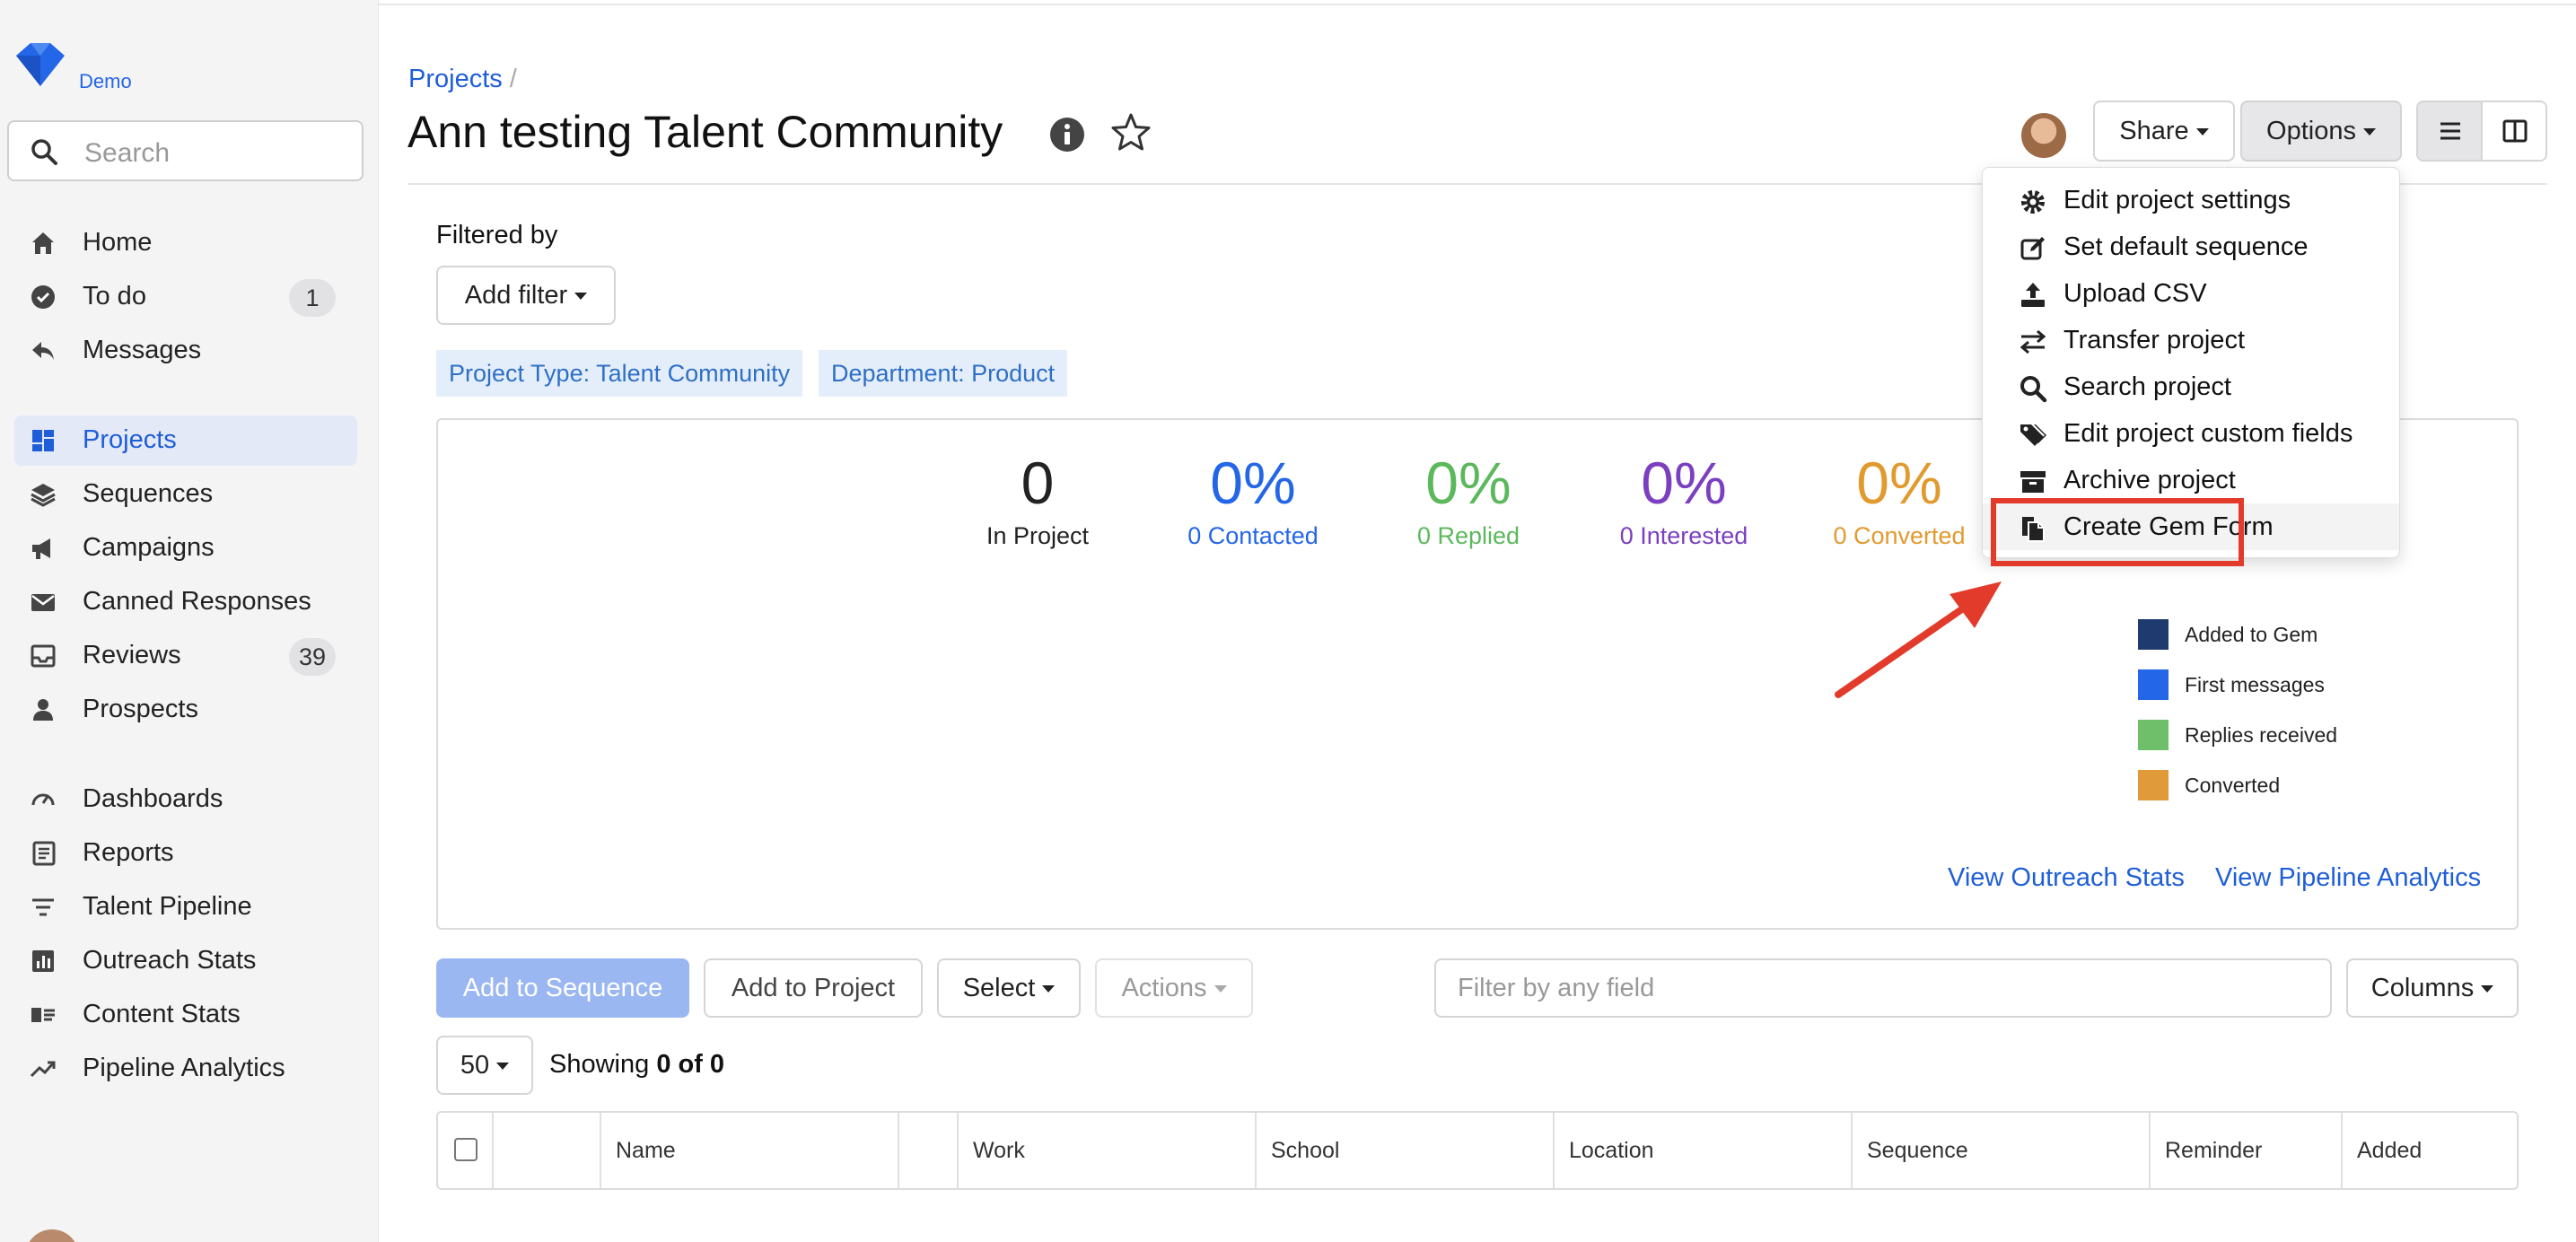 This screenshot has height=1242, width=2576. What do you see at coordinates (2066, 878) in the screenshot?
I see `view-outreach-stats-link: View Outreach Stats` at bounding box center [2066, 878].